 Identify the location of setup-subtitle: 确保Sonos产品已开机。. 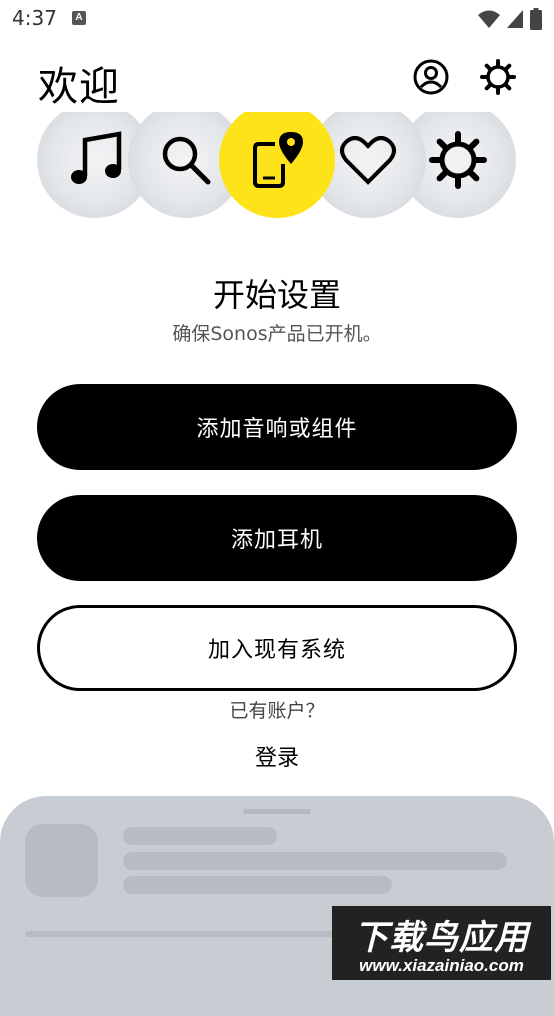
(277, 334).